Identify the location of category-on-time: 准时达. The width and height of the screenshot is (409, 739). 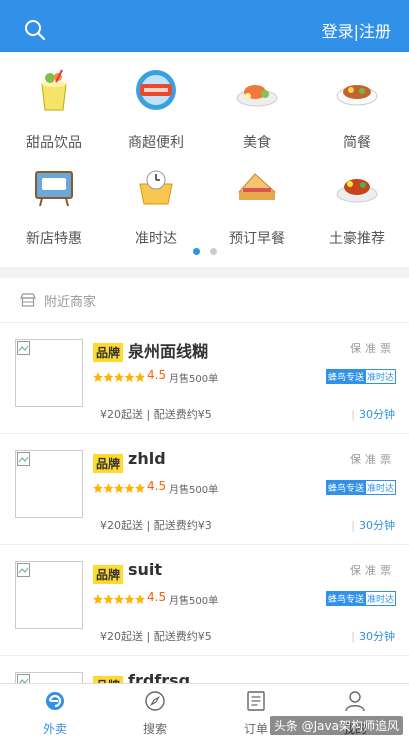
(156, 205).